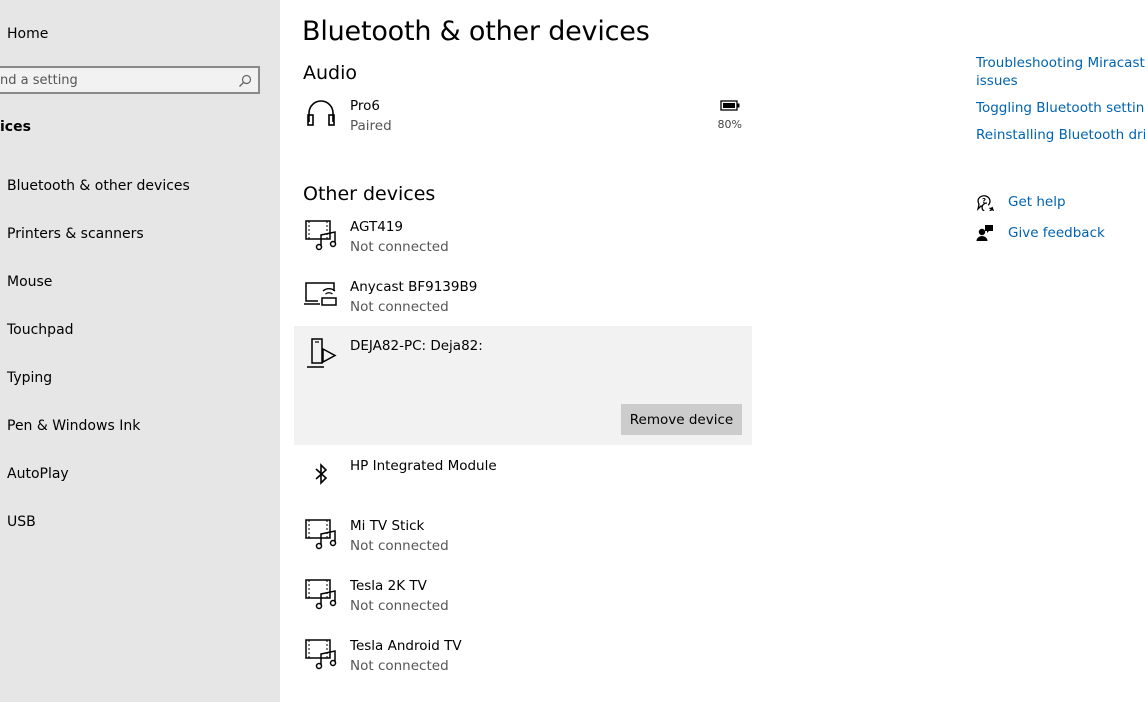 This screenshot has width=1145, height=702. I want to click on give-feedback-link: Give feedback, so click(1056, 233).